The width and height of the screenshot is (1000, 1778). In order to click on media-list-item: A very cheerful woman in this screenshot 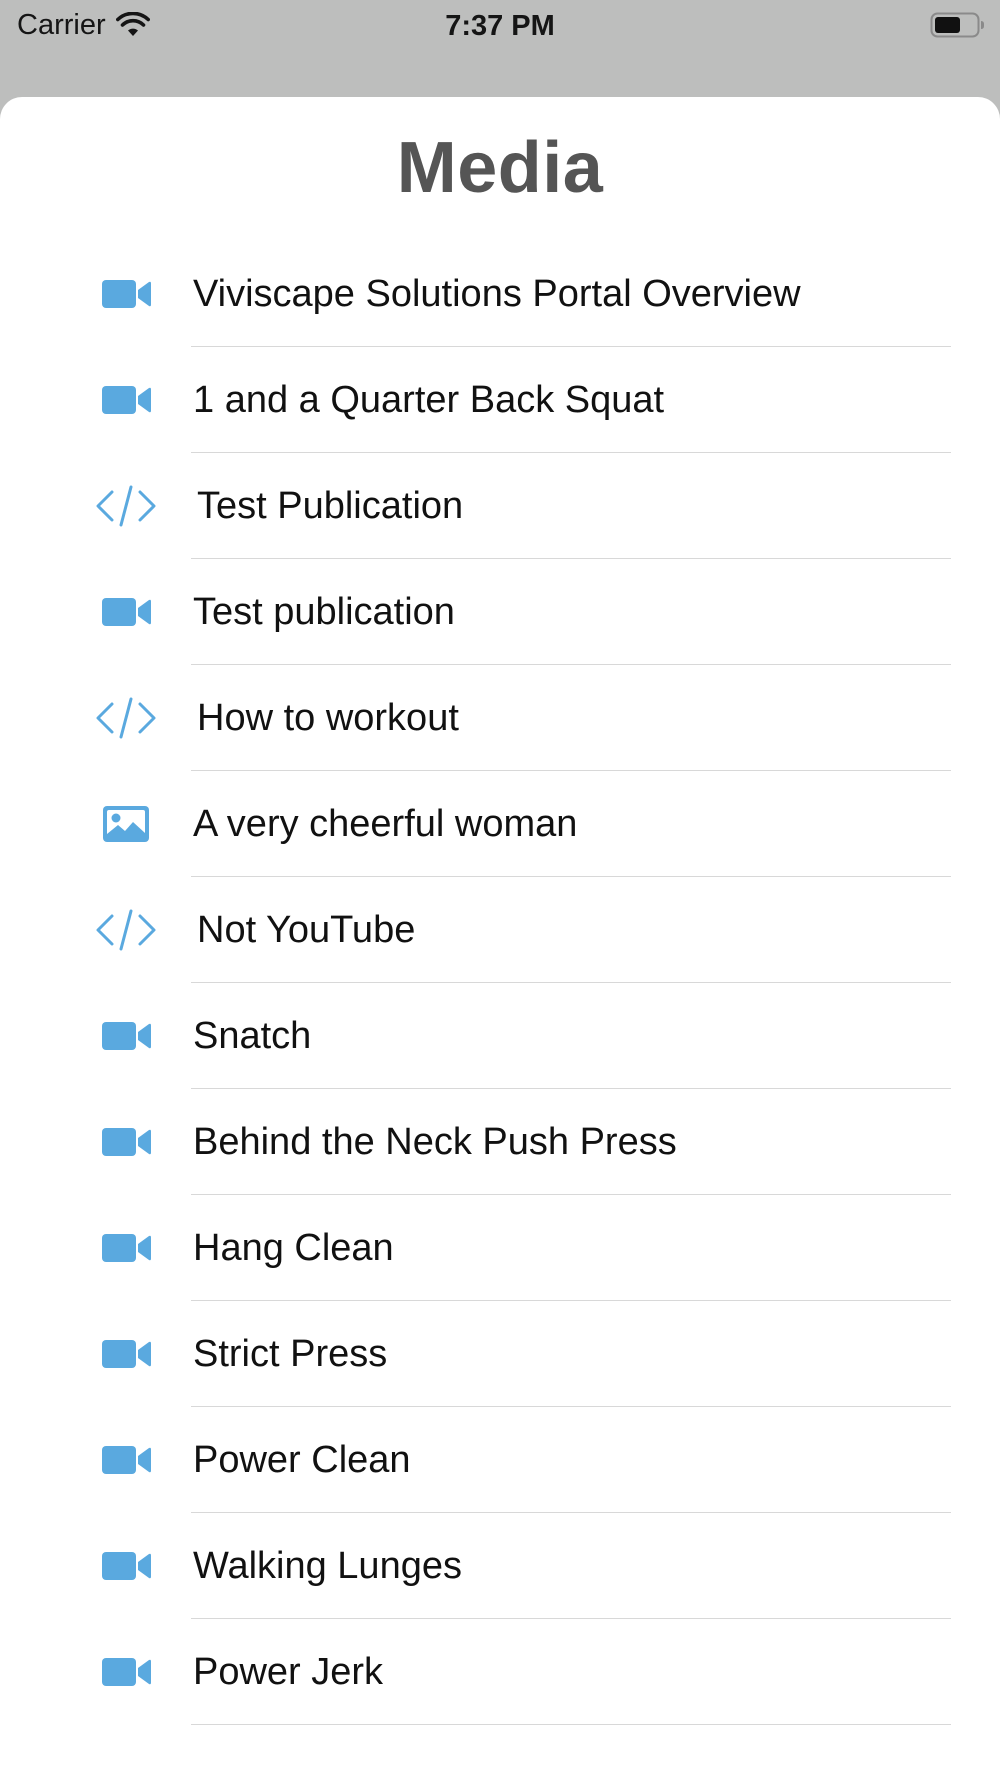, I will do `click(500, 824)`.